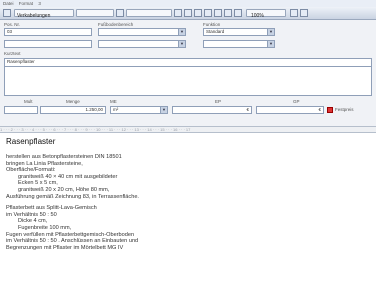 The image size is (376, 307). I want to click on doc-line: bringen La Linia Pflastersteine,, so click(44, 163).